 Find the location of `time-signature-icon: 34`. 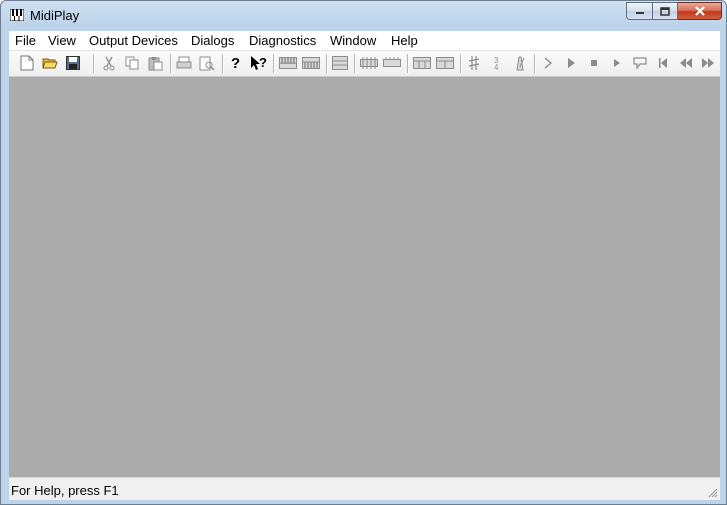

time-signature-icon: 34 is located at coordinates (496, 63).